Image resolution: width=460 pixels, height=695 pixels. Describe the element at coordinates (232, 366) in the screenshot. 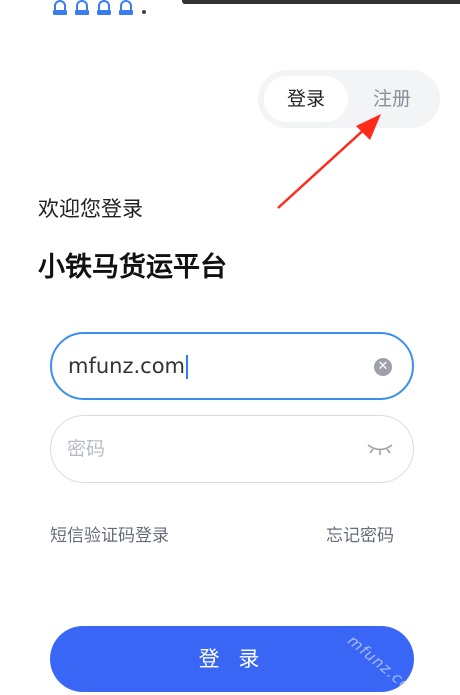

I see `username-field: mfunz.com ✕` at that location.